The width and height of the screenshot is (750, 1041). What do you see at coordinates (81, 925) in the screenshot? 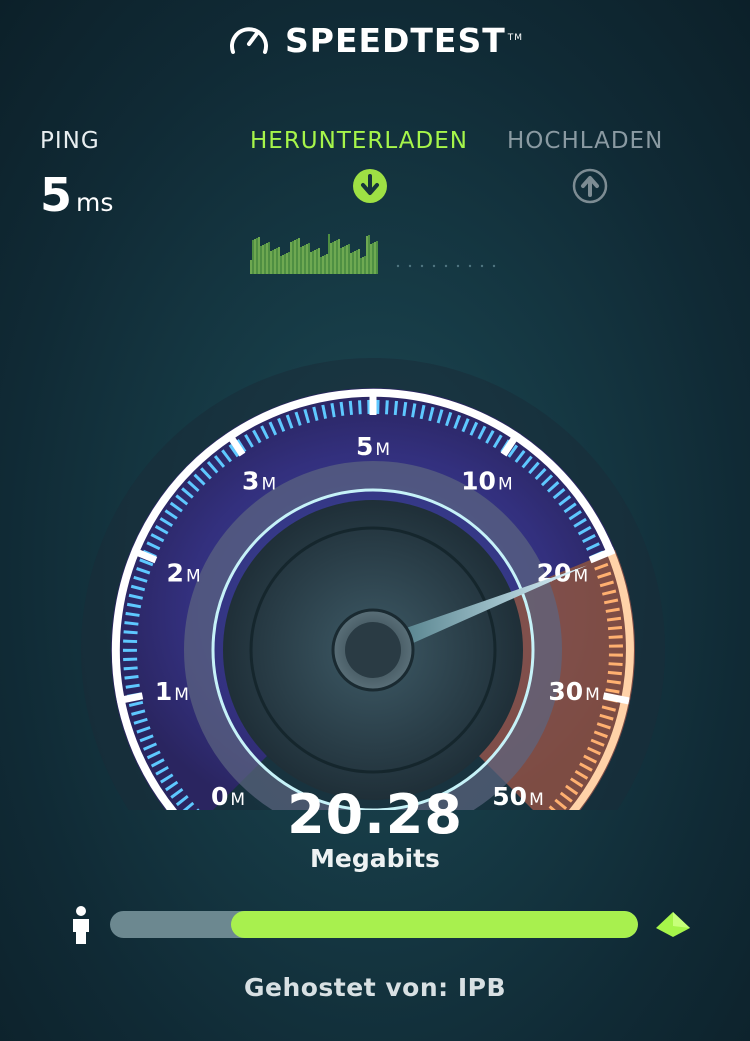
I see `person-icon` at bounding box center [81, 925].